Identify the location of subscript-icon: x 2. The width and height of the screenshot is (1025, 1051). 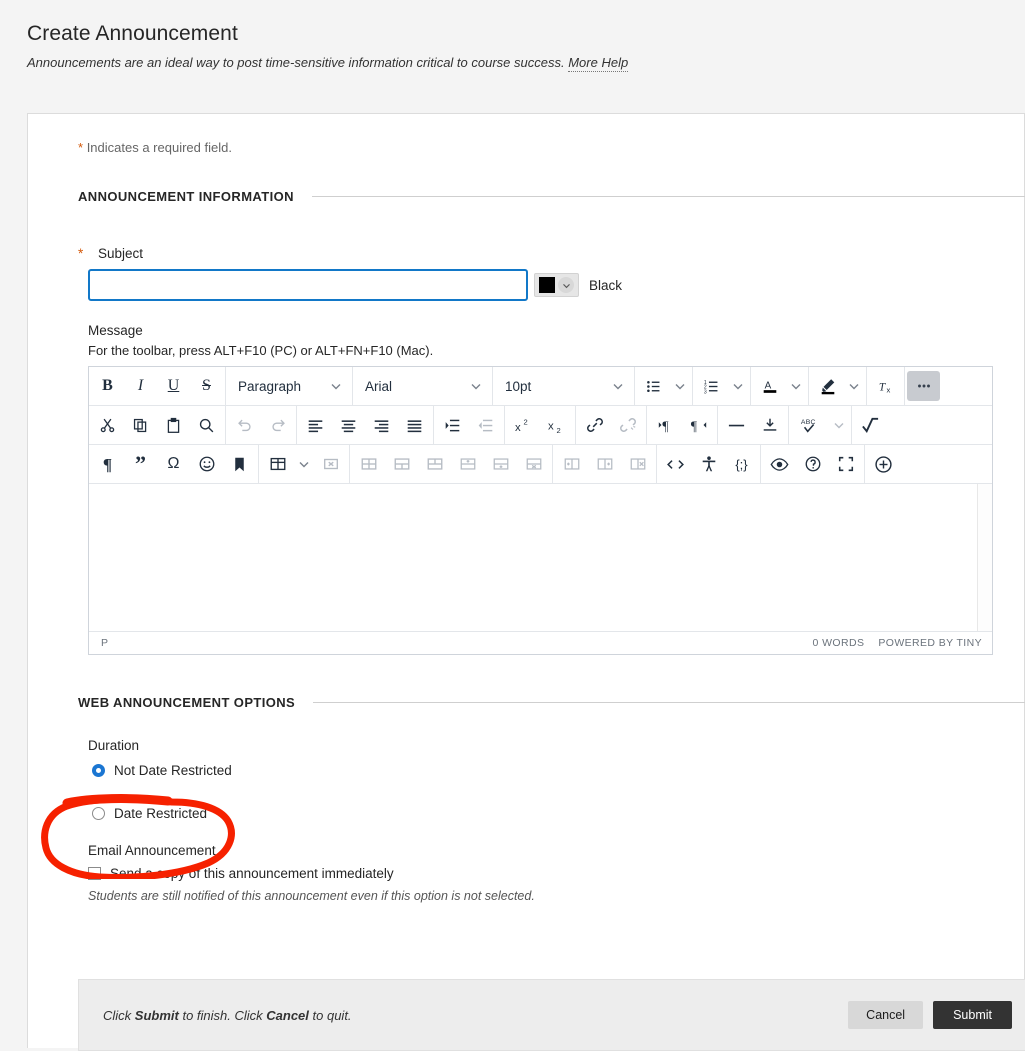
(556, 425).